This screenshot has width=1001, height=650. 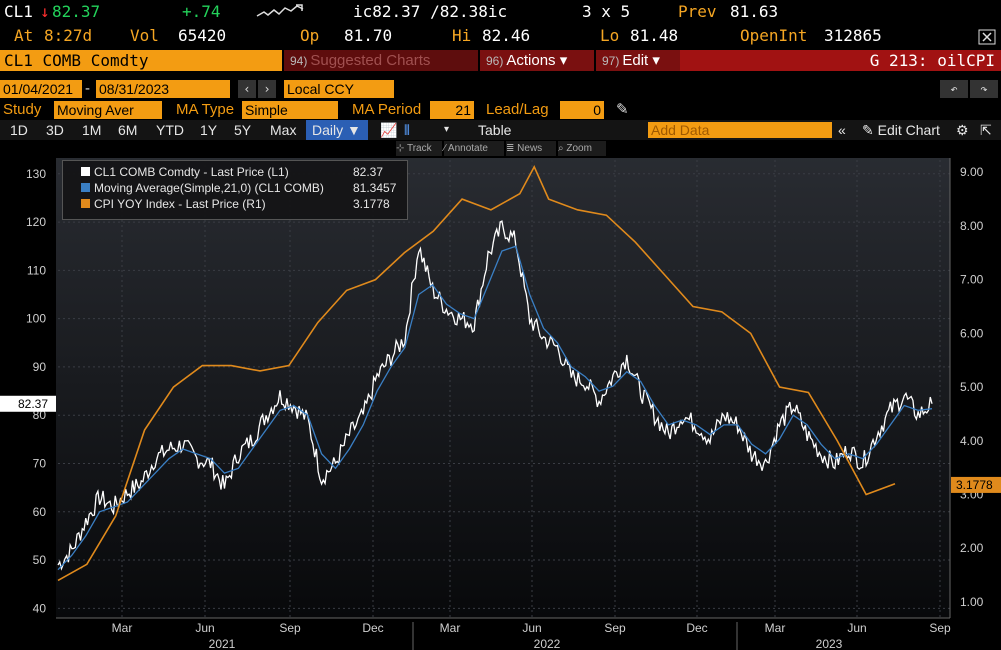 What do you see at coordinates (290, 110) in the screenshot?
I see `ma-type-select: Simple` at bounding box center [290, 110].